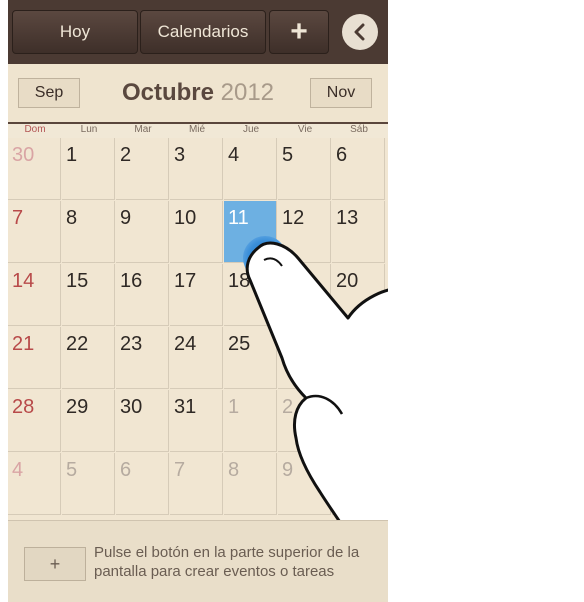 Image resolution: width=584 pixels, height=602 pixels. Describe the element at coordinates (196, 232) in the screenshot. I see `day-cell: 10` at that location.